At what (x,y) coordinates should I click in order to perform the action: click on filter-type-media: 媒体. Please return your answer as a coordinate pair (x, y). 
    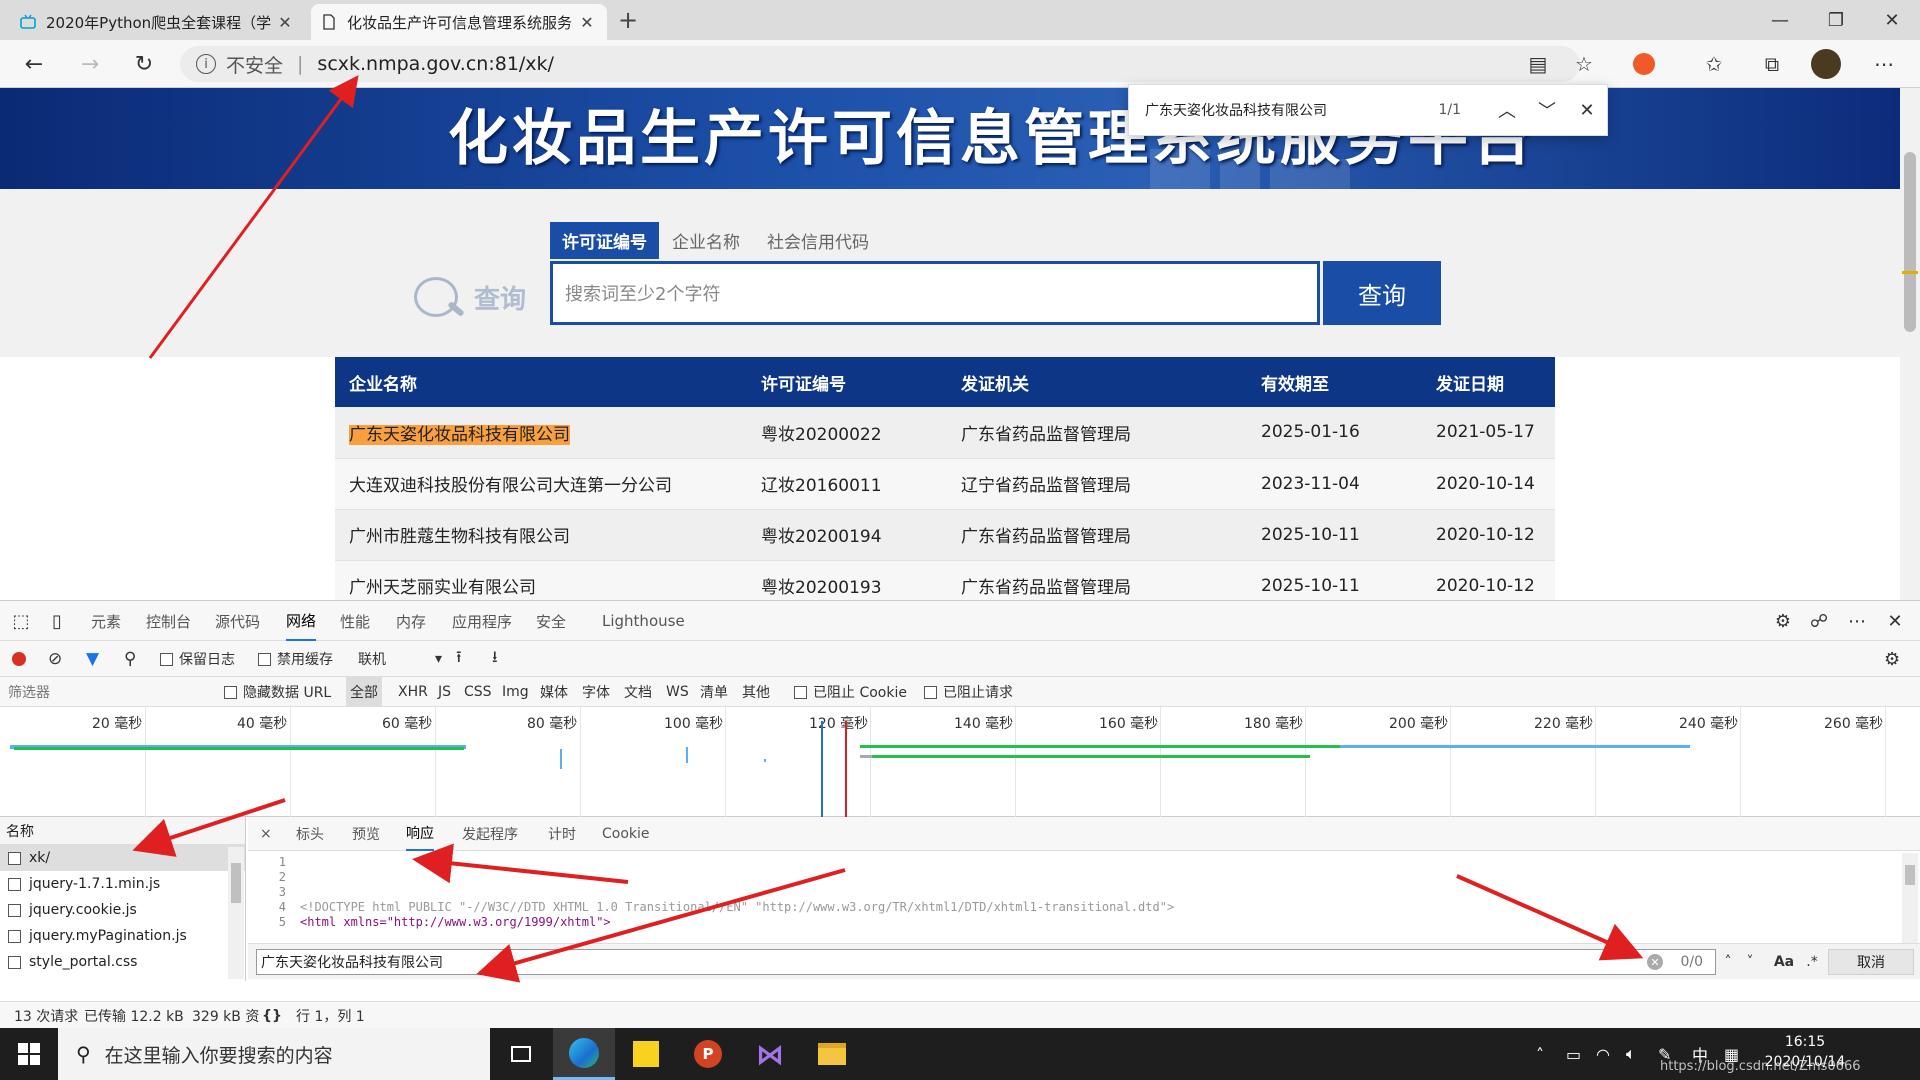
    Looking at the image, I should click on (554, 692).